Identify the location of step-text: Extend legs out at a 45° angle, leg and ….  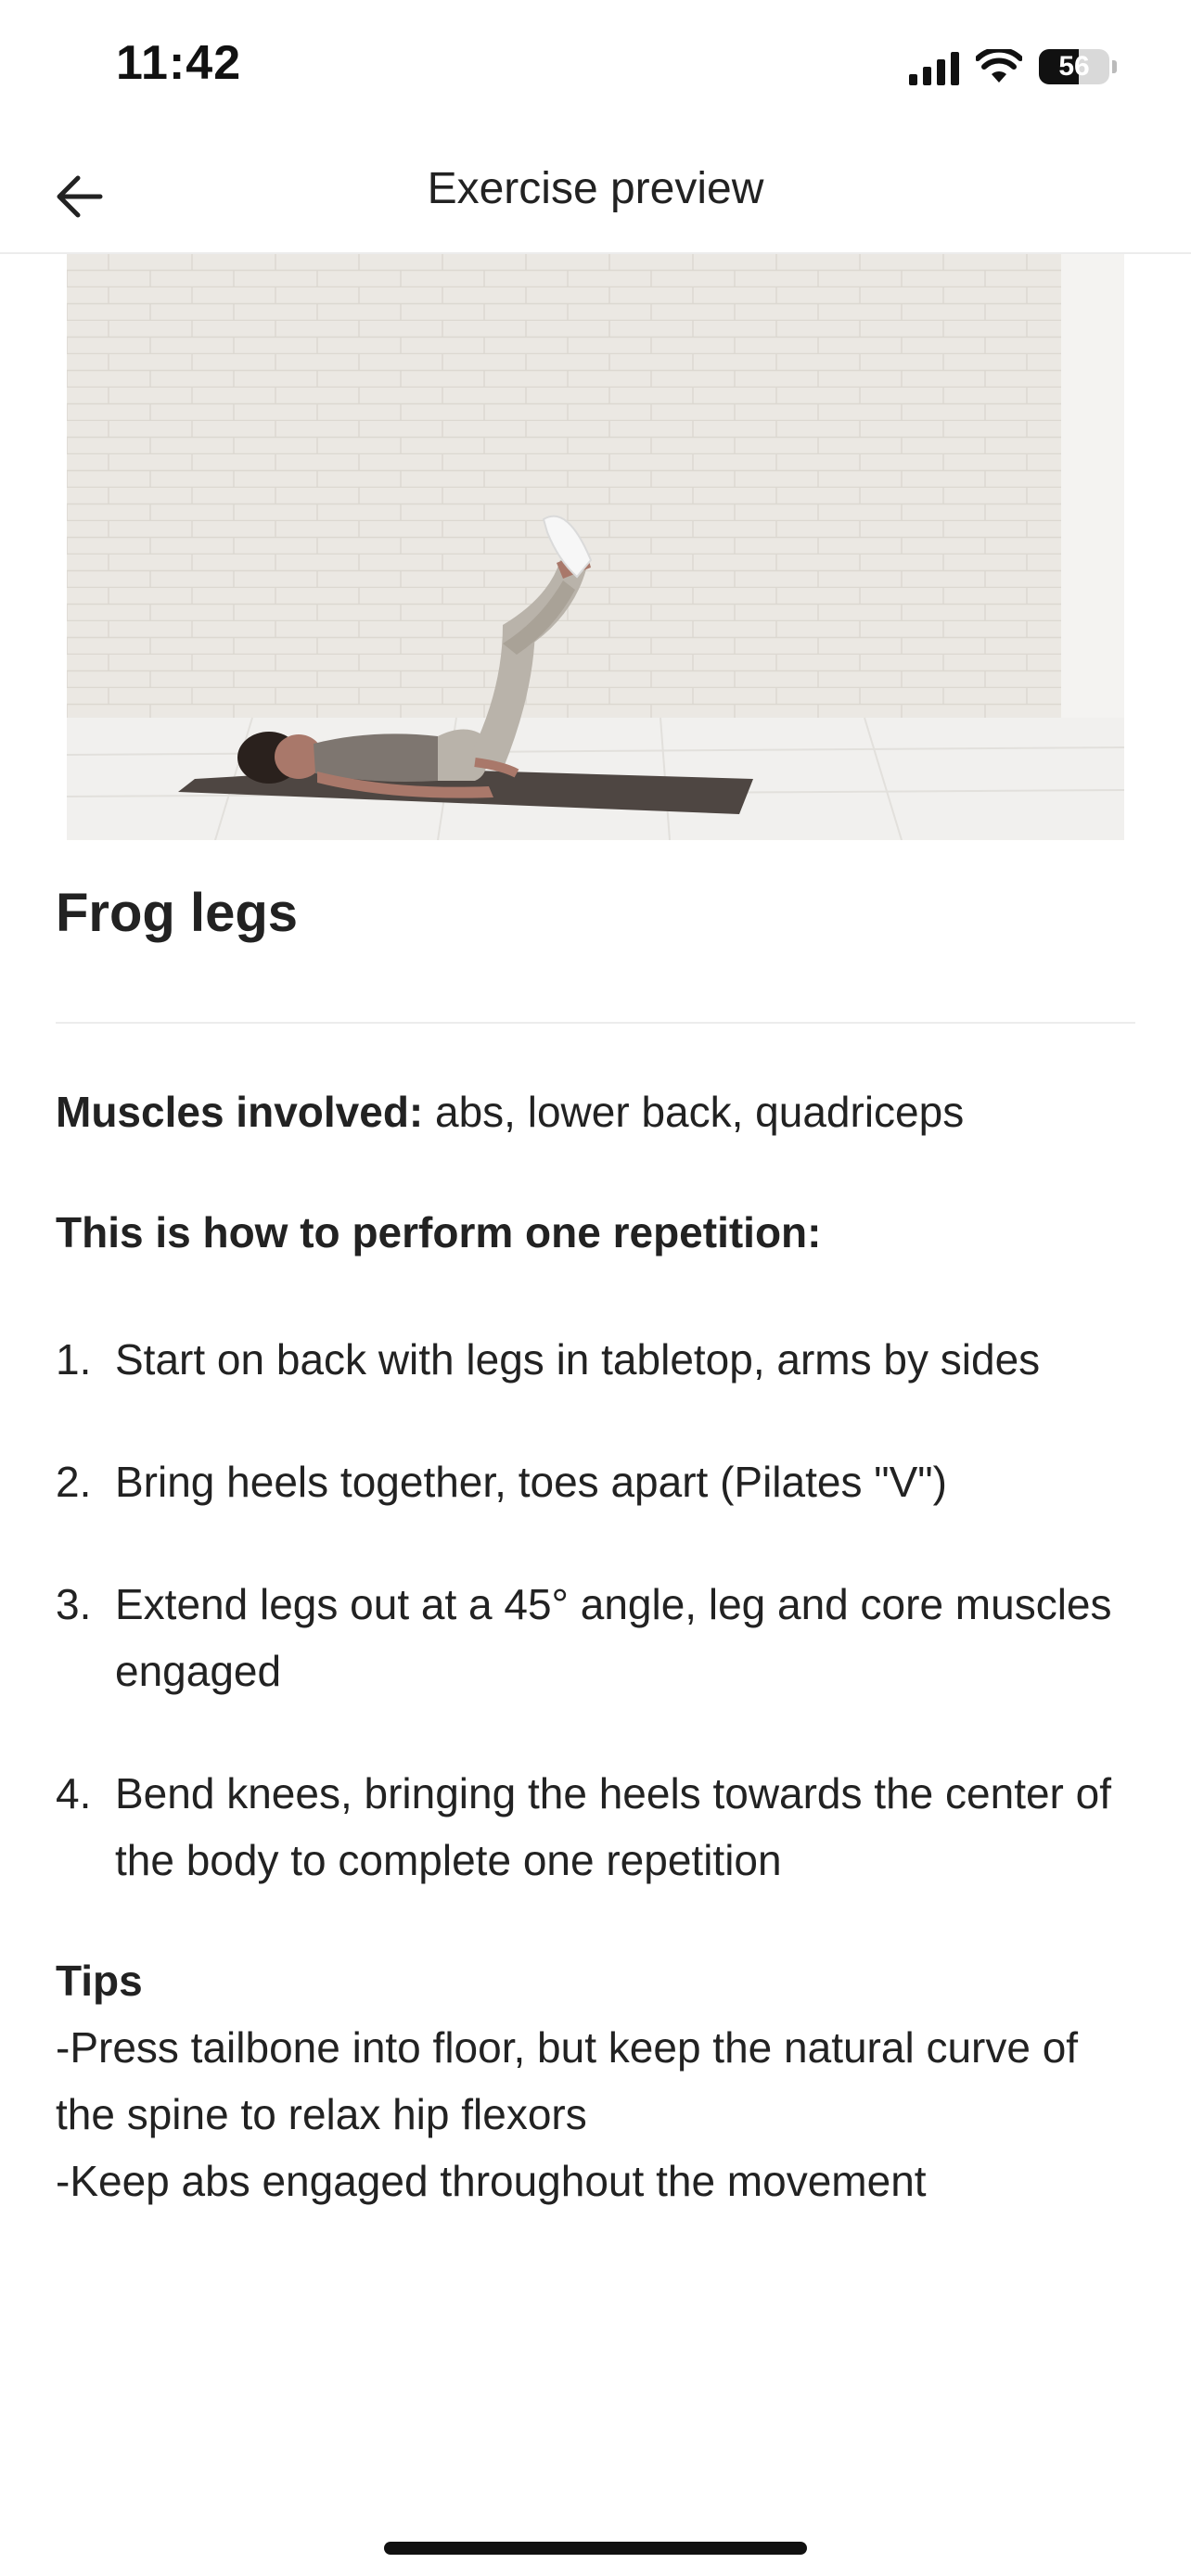
(613, 1638).